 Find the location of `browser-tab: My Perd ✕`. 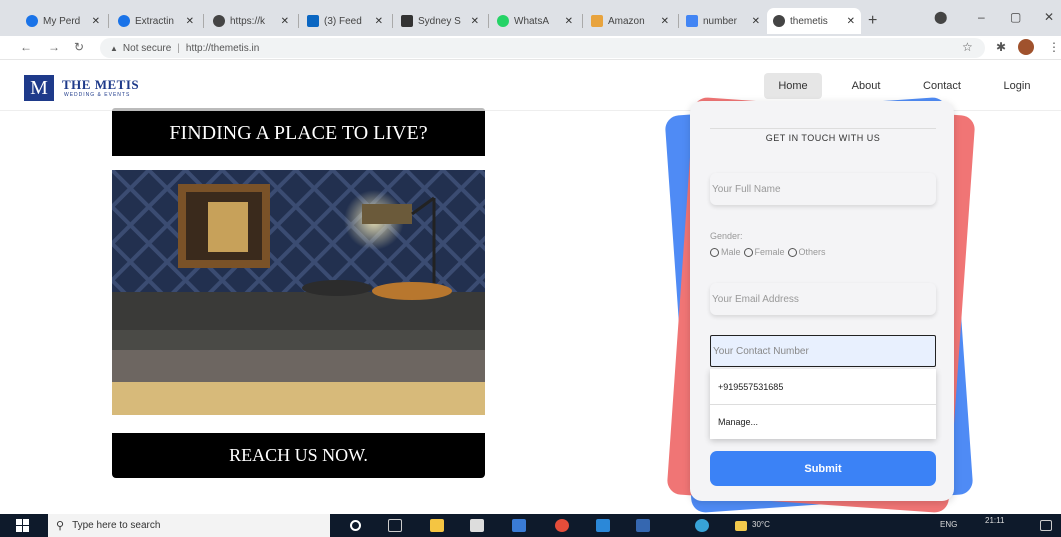

browser-tab: My Perd ✕ is located at coordinates (63, 21).